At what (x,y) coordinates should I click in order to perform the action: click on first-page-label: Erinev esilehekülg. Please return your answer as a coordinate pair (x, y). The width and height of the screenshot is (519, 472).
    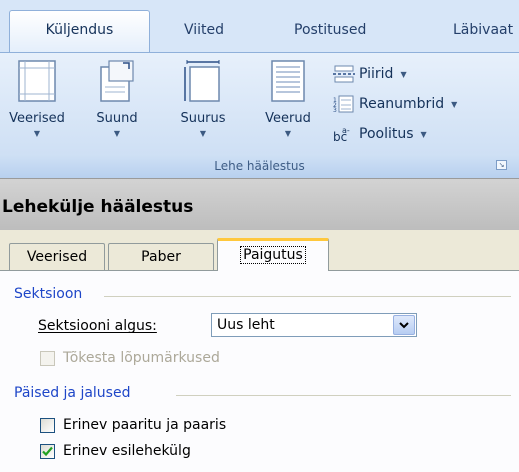
    Looking at the image, I should click on (127, 451).